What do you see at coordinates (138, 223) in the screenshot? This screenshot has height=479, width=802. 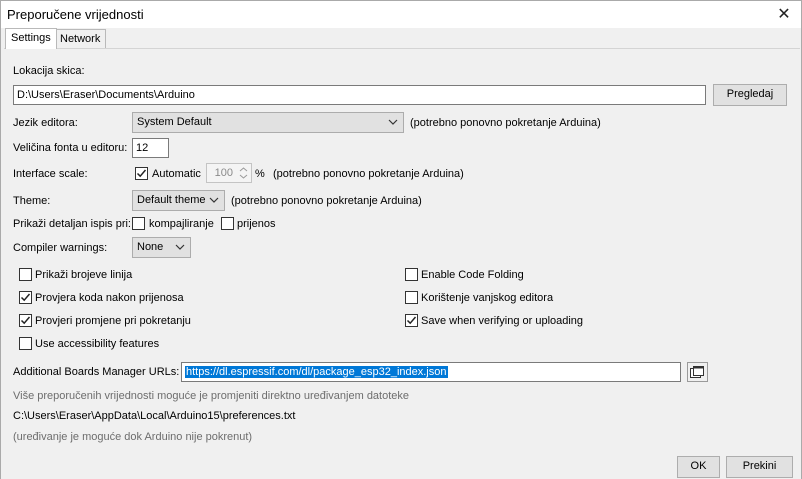 I see `verbose-compile-checkbox` at bounding box center [138, 223].